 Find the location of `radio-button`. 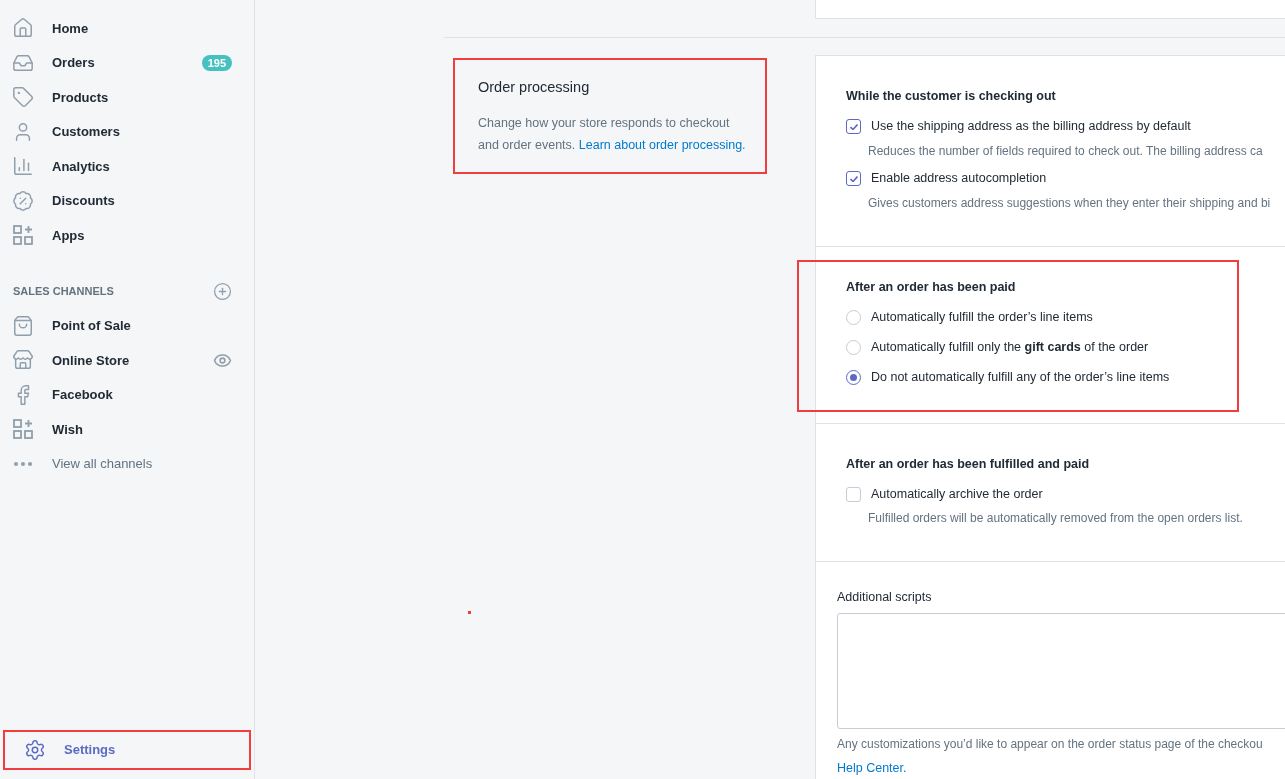

radio-button is located at coordinates (853, 377).